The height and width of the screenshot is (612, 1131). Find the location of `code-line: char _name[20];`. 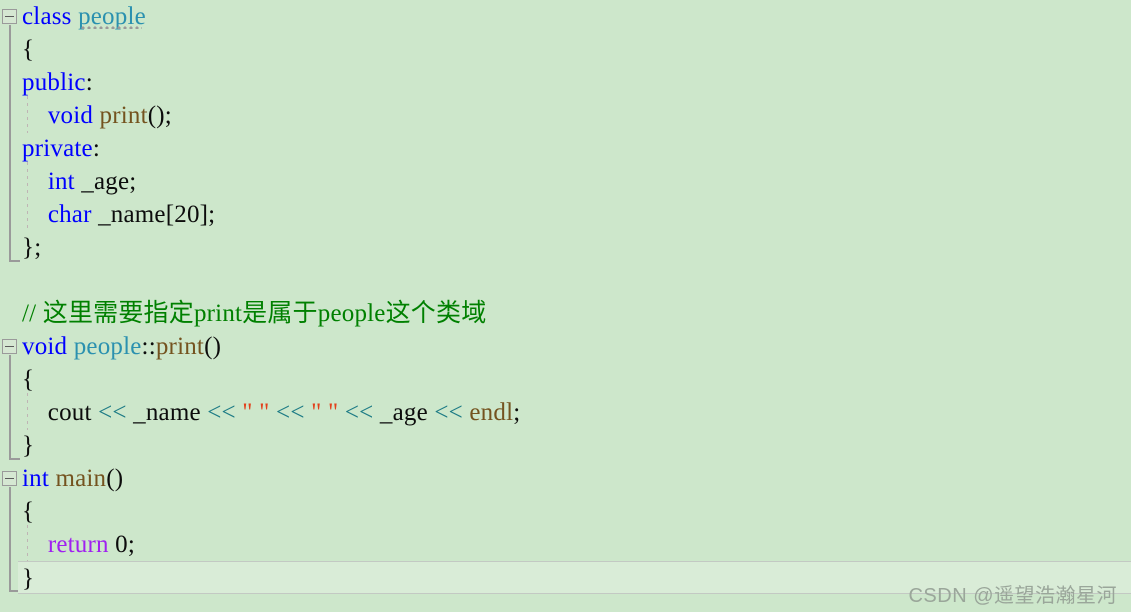

code-line: char _name[20]; is located at coordinates (565, 214).